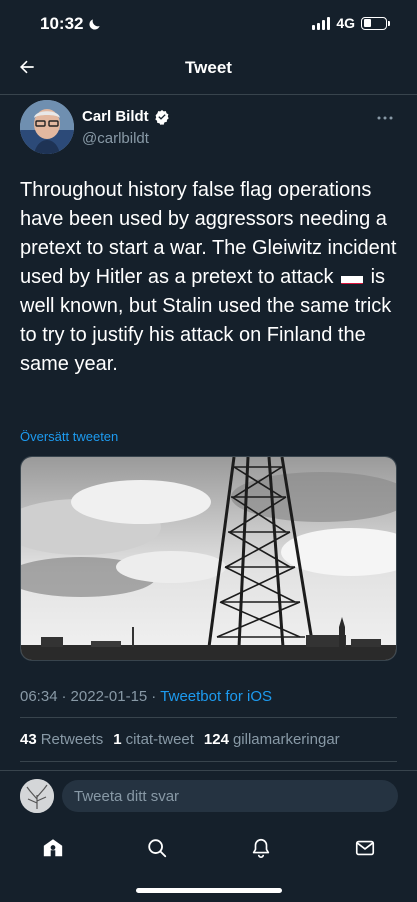 Image resolution: width=417 pixels, height=902 pixels. I want to click on author-name: Carl Bildt, so click(115, 116).